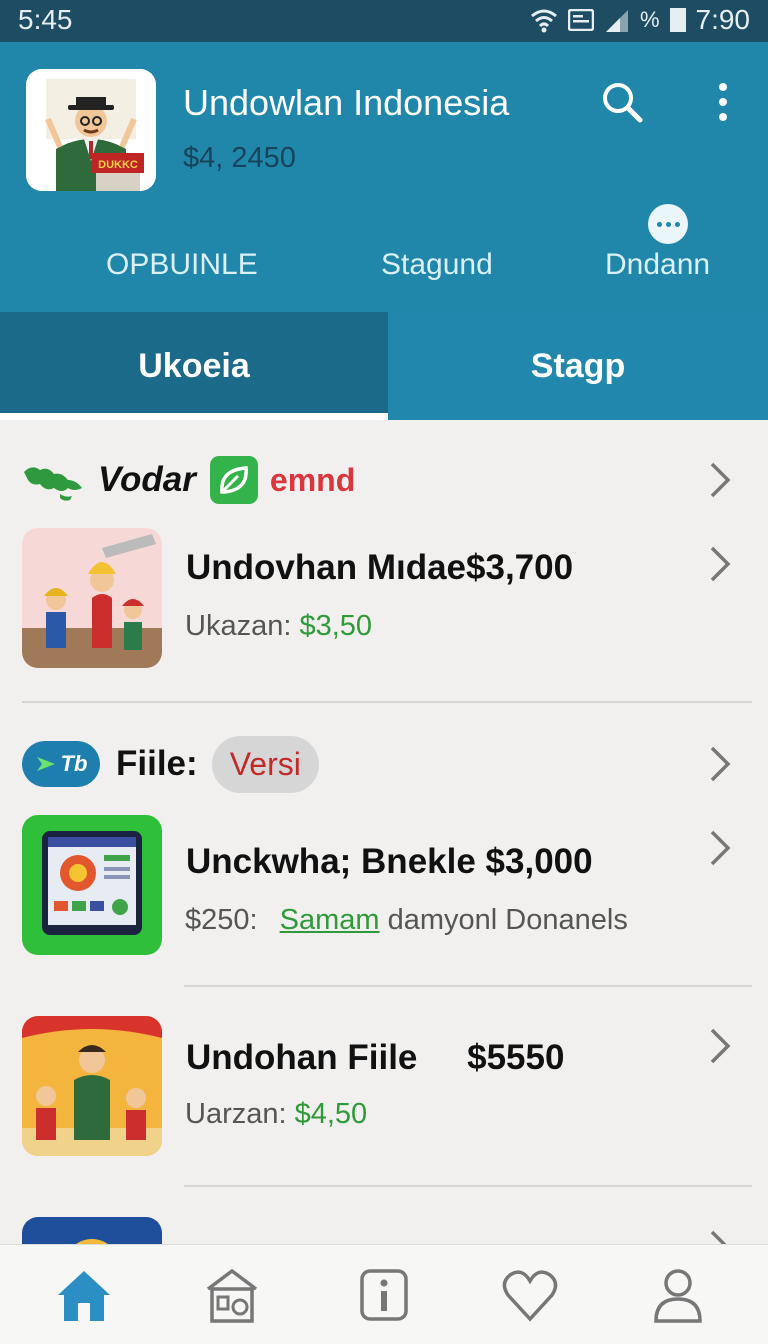 The image size is (768, 1344). Describe the element at coordinates (507, 920) in the screenshot. I see `item-sub-rest: damyonl Donanels` at that location.